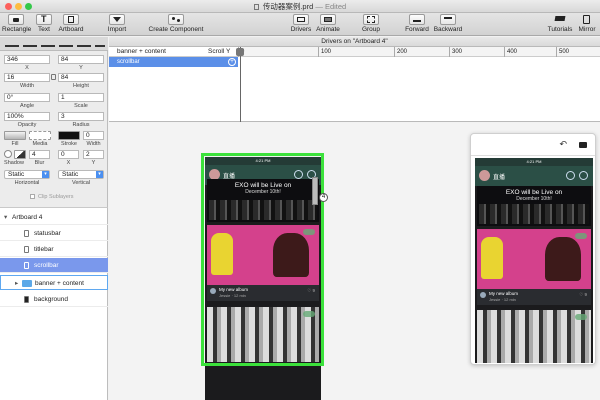  What do you see at coordinates (28, 6) in the screenshot?
I see `zoom-window-button` at bounding box center [28, 6].